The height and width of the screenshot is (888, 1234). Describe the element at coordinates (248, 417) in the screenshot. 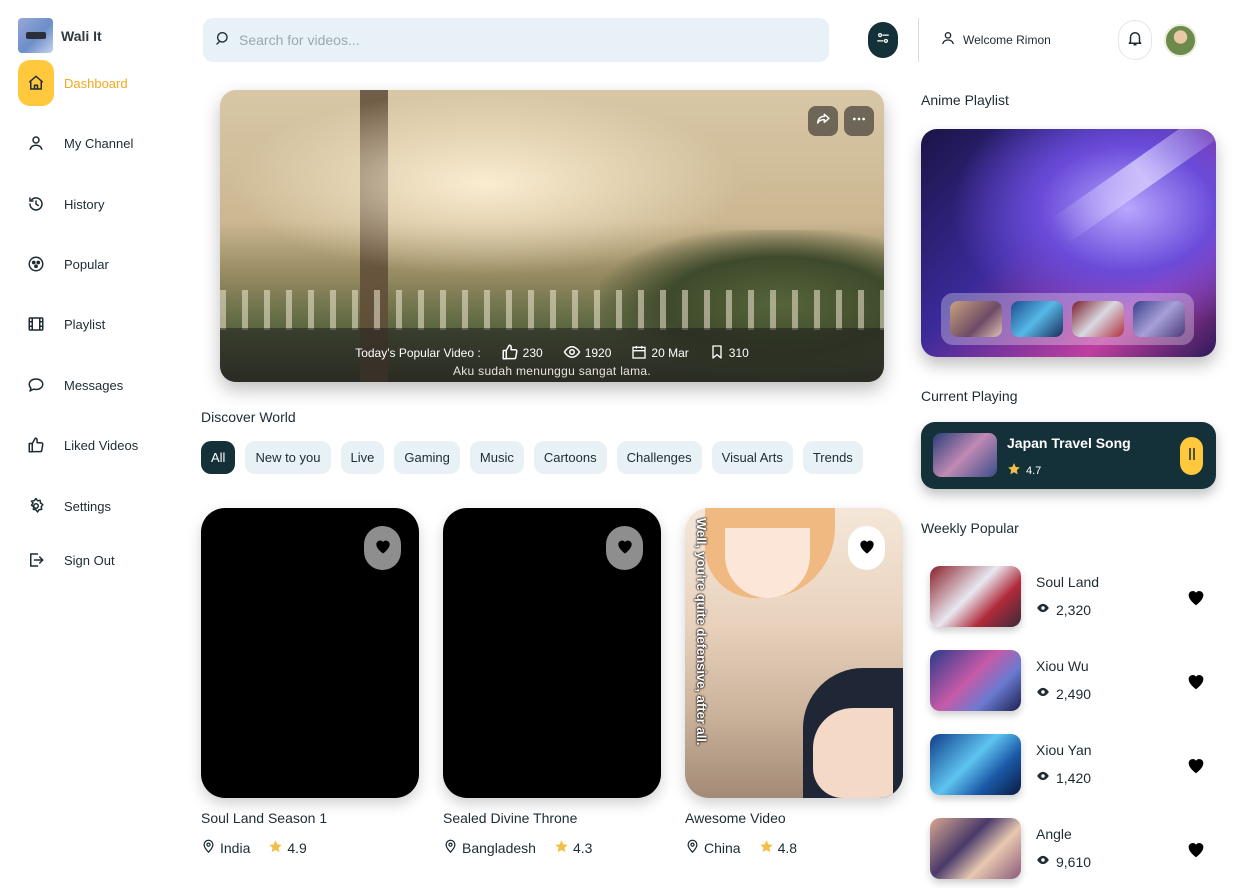

I see `discover-title: Discover World` at that location.